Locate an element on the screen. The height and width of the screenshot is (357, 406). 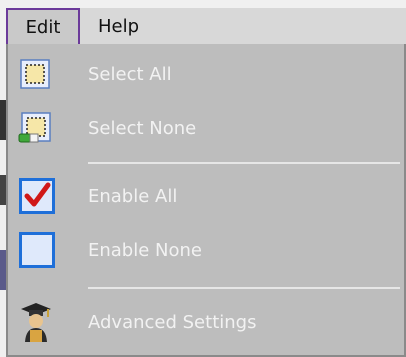
menu-help: Help is located at coordinates (243, 26).